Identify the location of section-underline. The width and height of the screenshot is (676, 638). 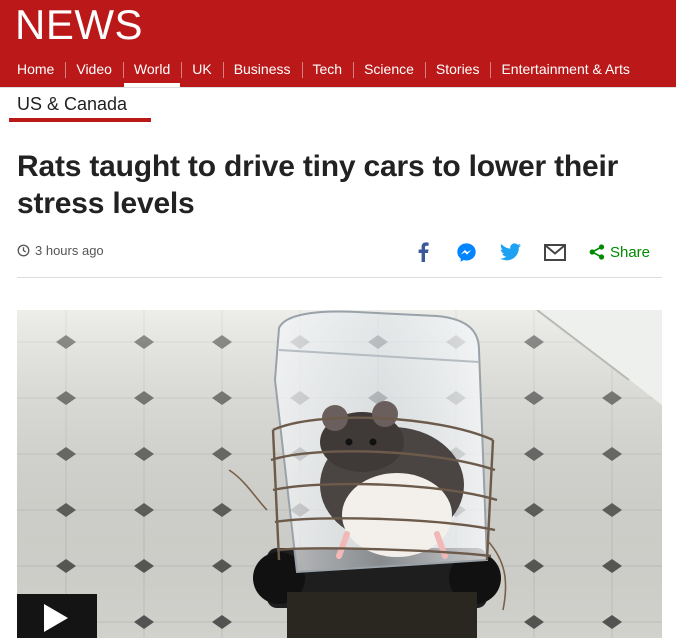
(80, 120).